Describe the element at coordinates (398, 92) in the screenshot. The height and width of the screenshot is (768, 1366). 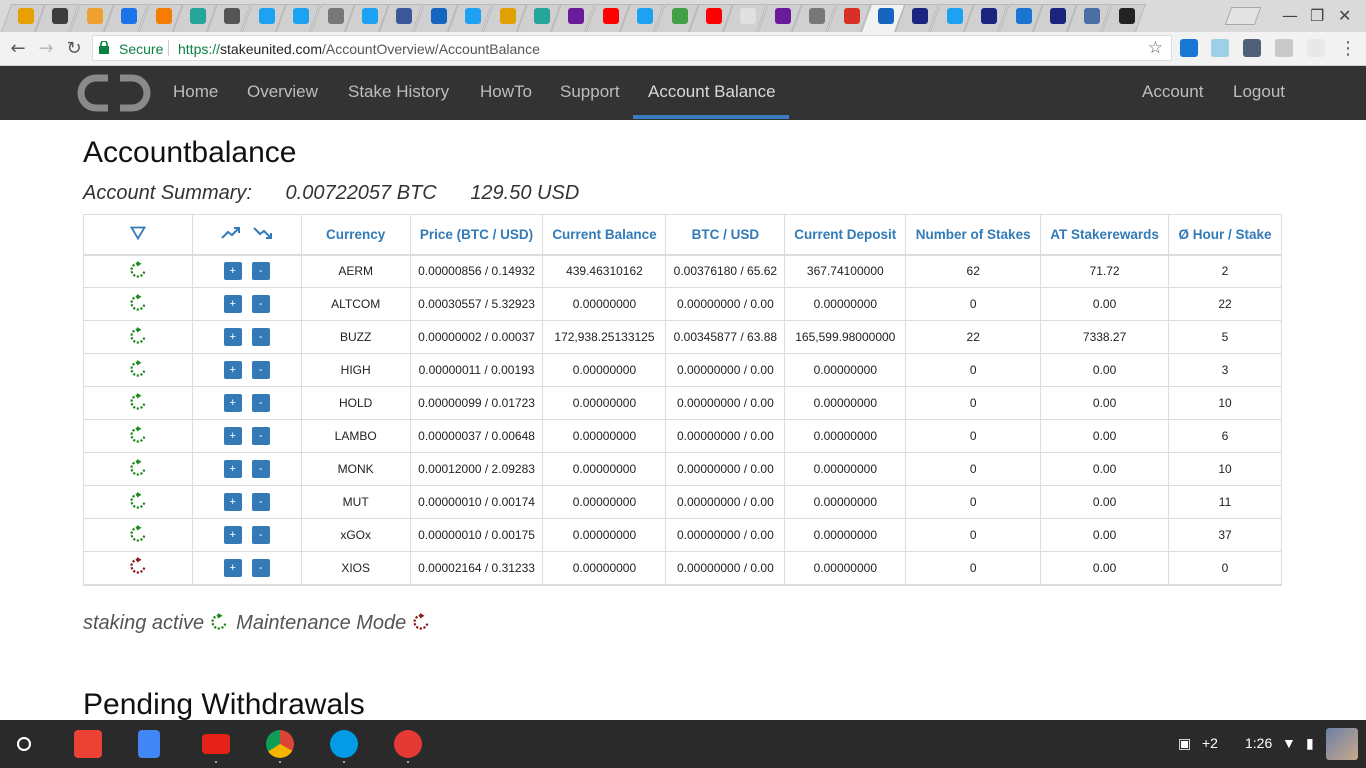
I see `nav-stake-history: Stake History` at that location.